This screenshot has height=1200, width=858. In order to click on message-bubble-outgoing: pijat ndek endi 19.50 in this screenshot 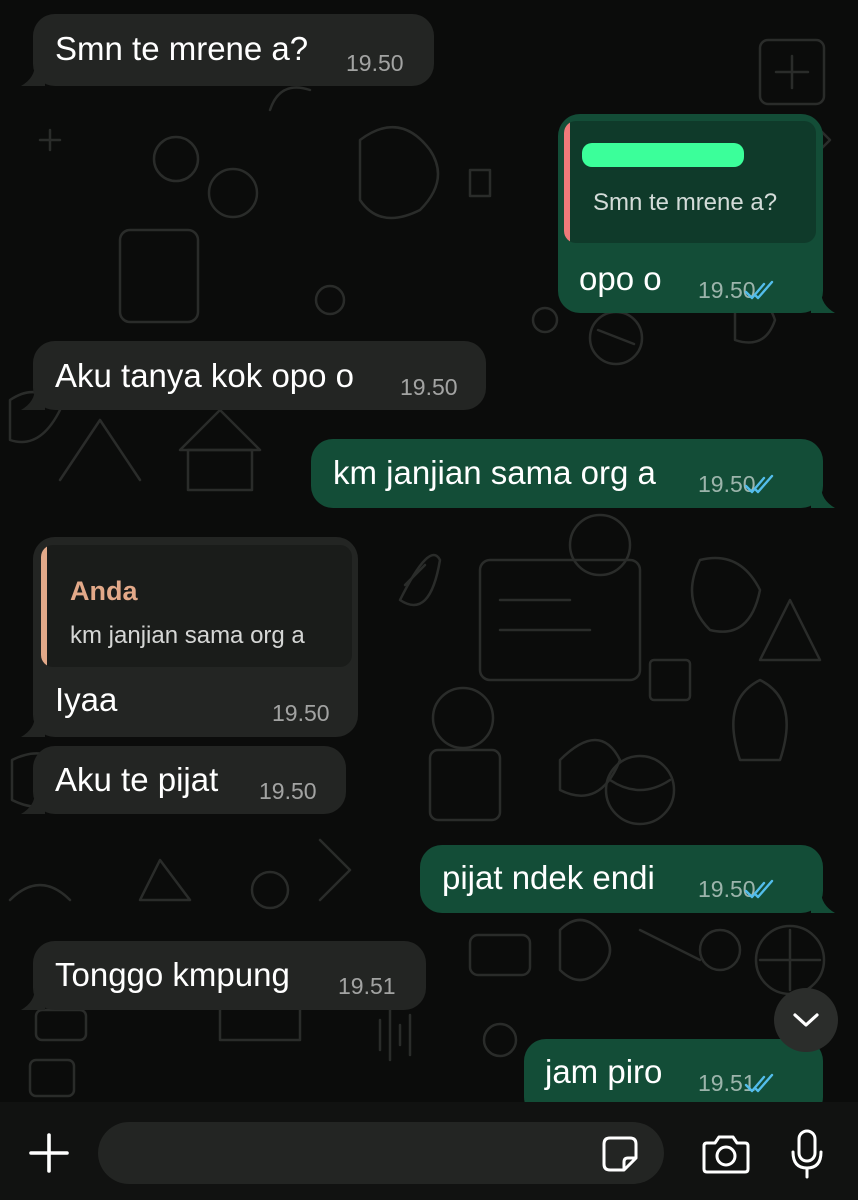, I will do `click(627, 879)`.